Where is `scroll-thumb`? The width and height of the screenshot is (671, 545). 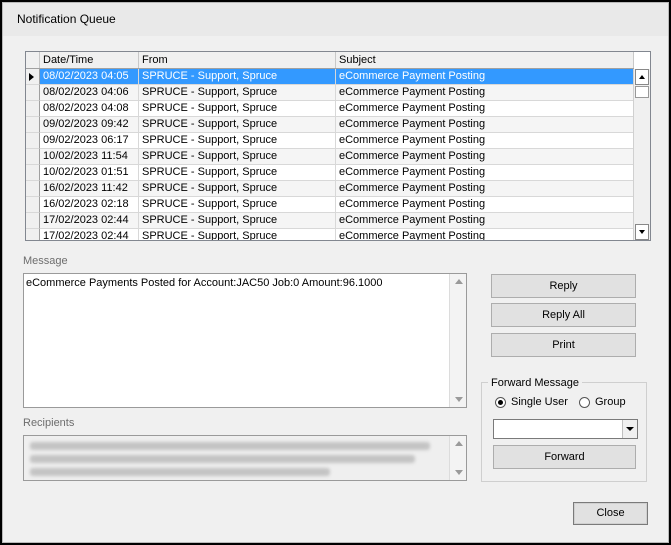
scroll-thumb is located at coordinates (642, 92).